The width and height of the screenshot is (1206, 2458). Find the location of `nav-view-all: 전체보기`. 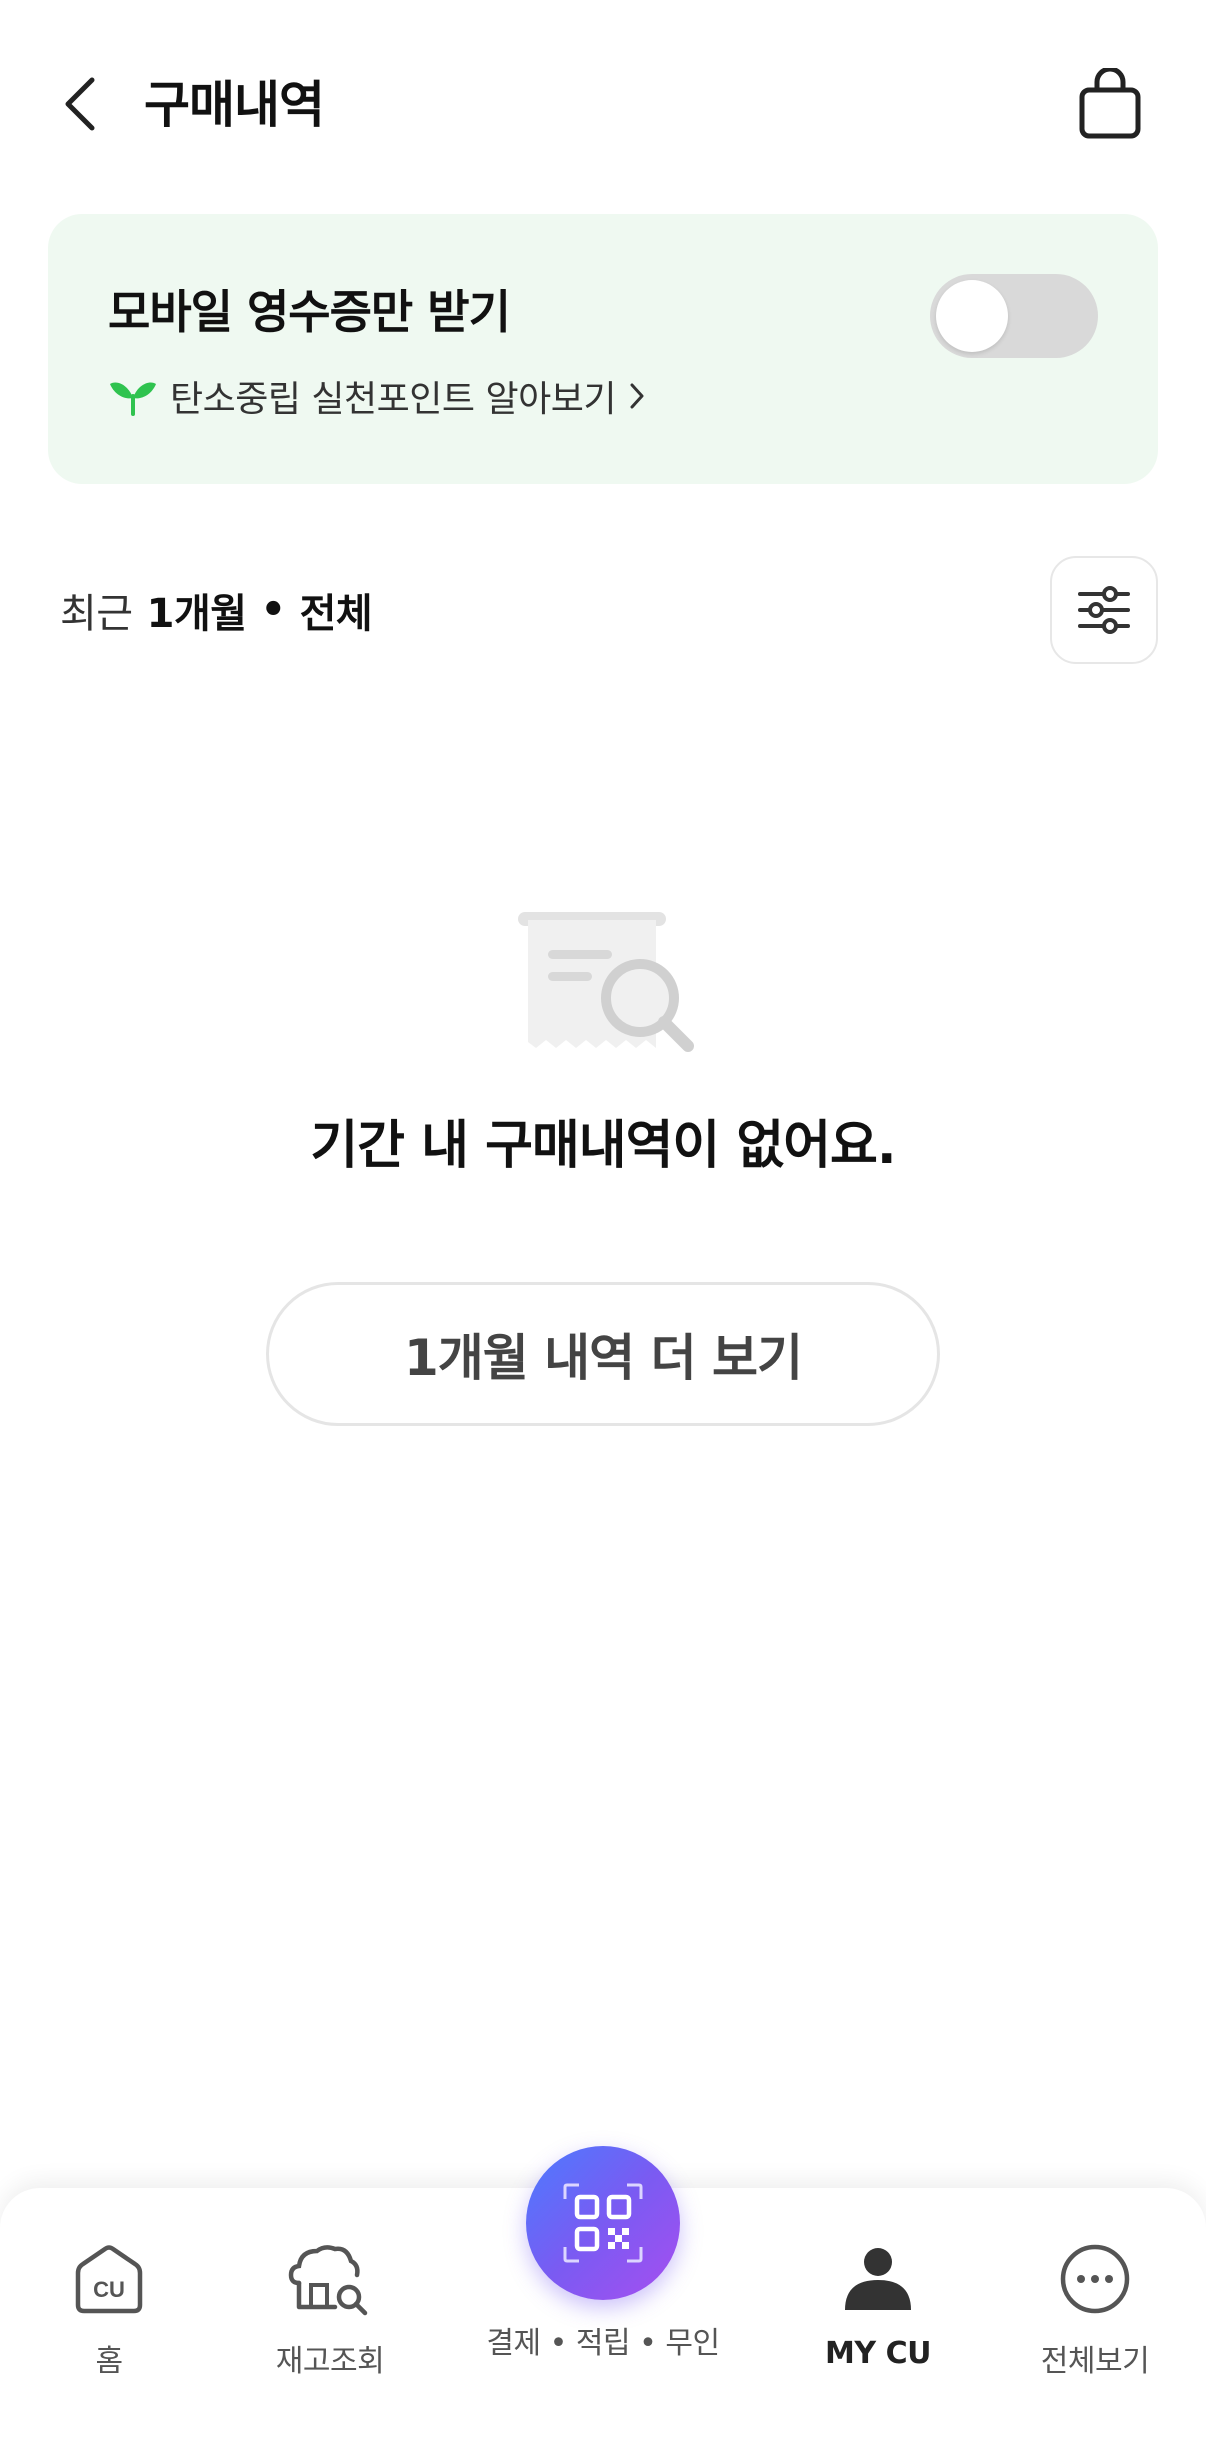

nav-view-all: 전체보기 is located at coordinates (1095, 2308).